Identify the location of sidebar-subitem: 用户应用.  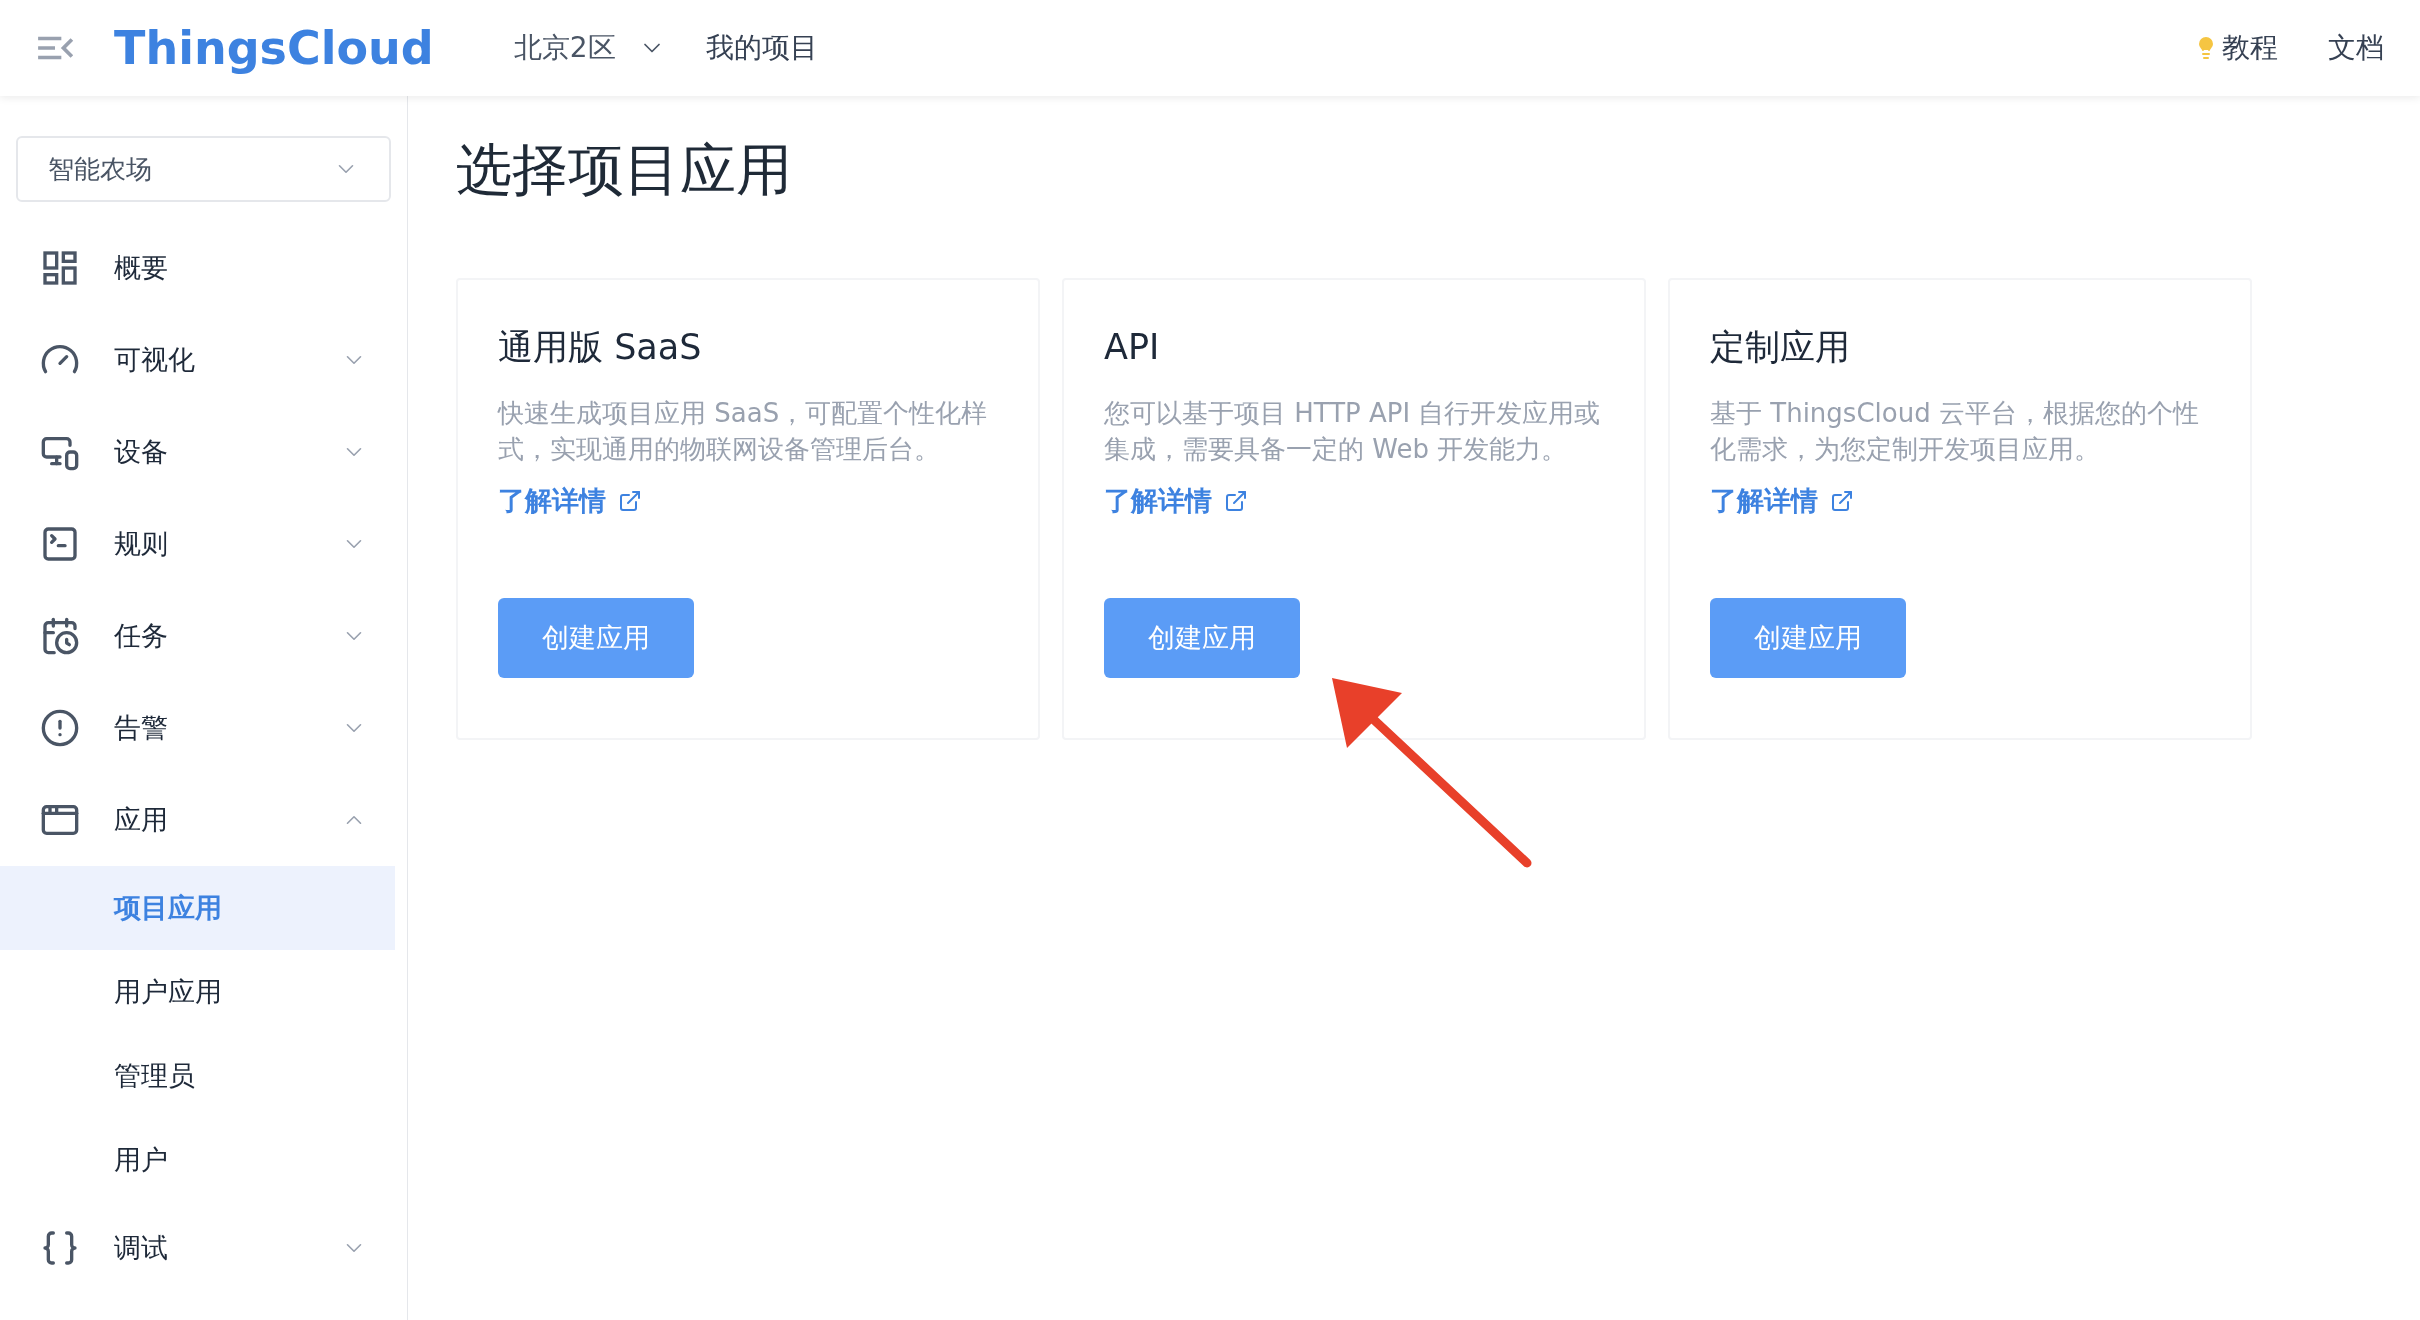
(197, 992).